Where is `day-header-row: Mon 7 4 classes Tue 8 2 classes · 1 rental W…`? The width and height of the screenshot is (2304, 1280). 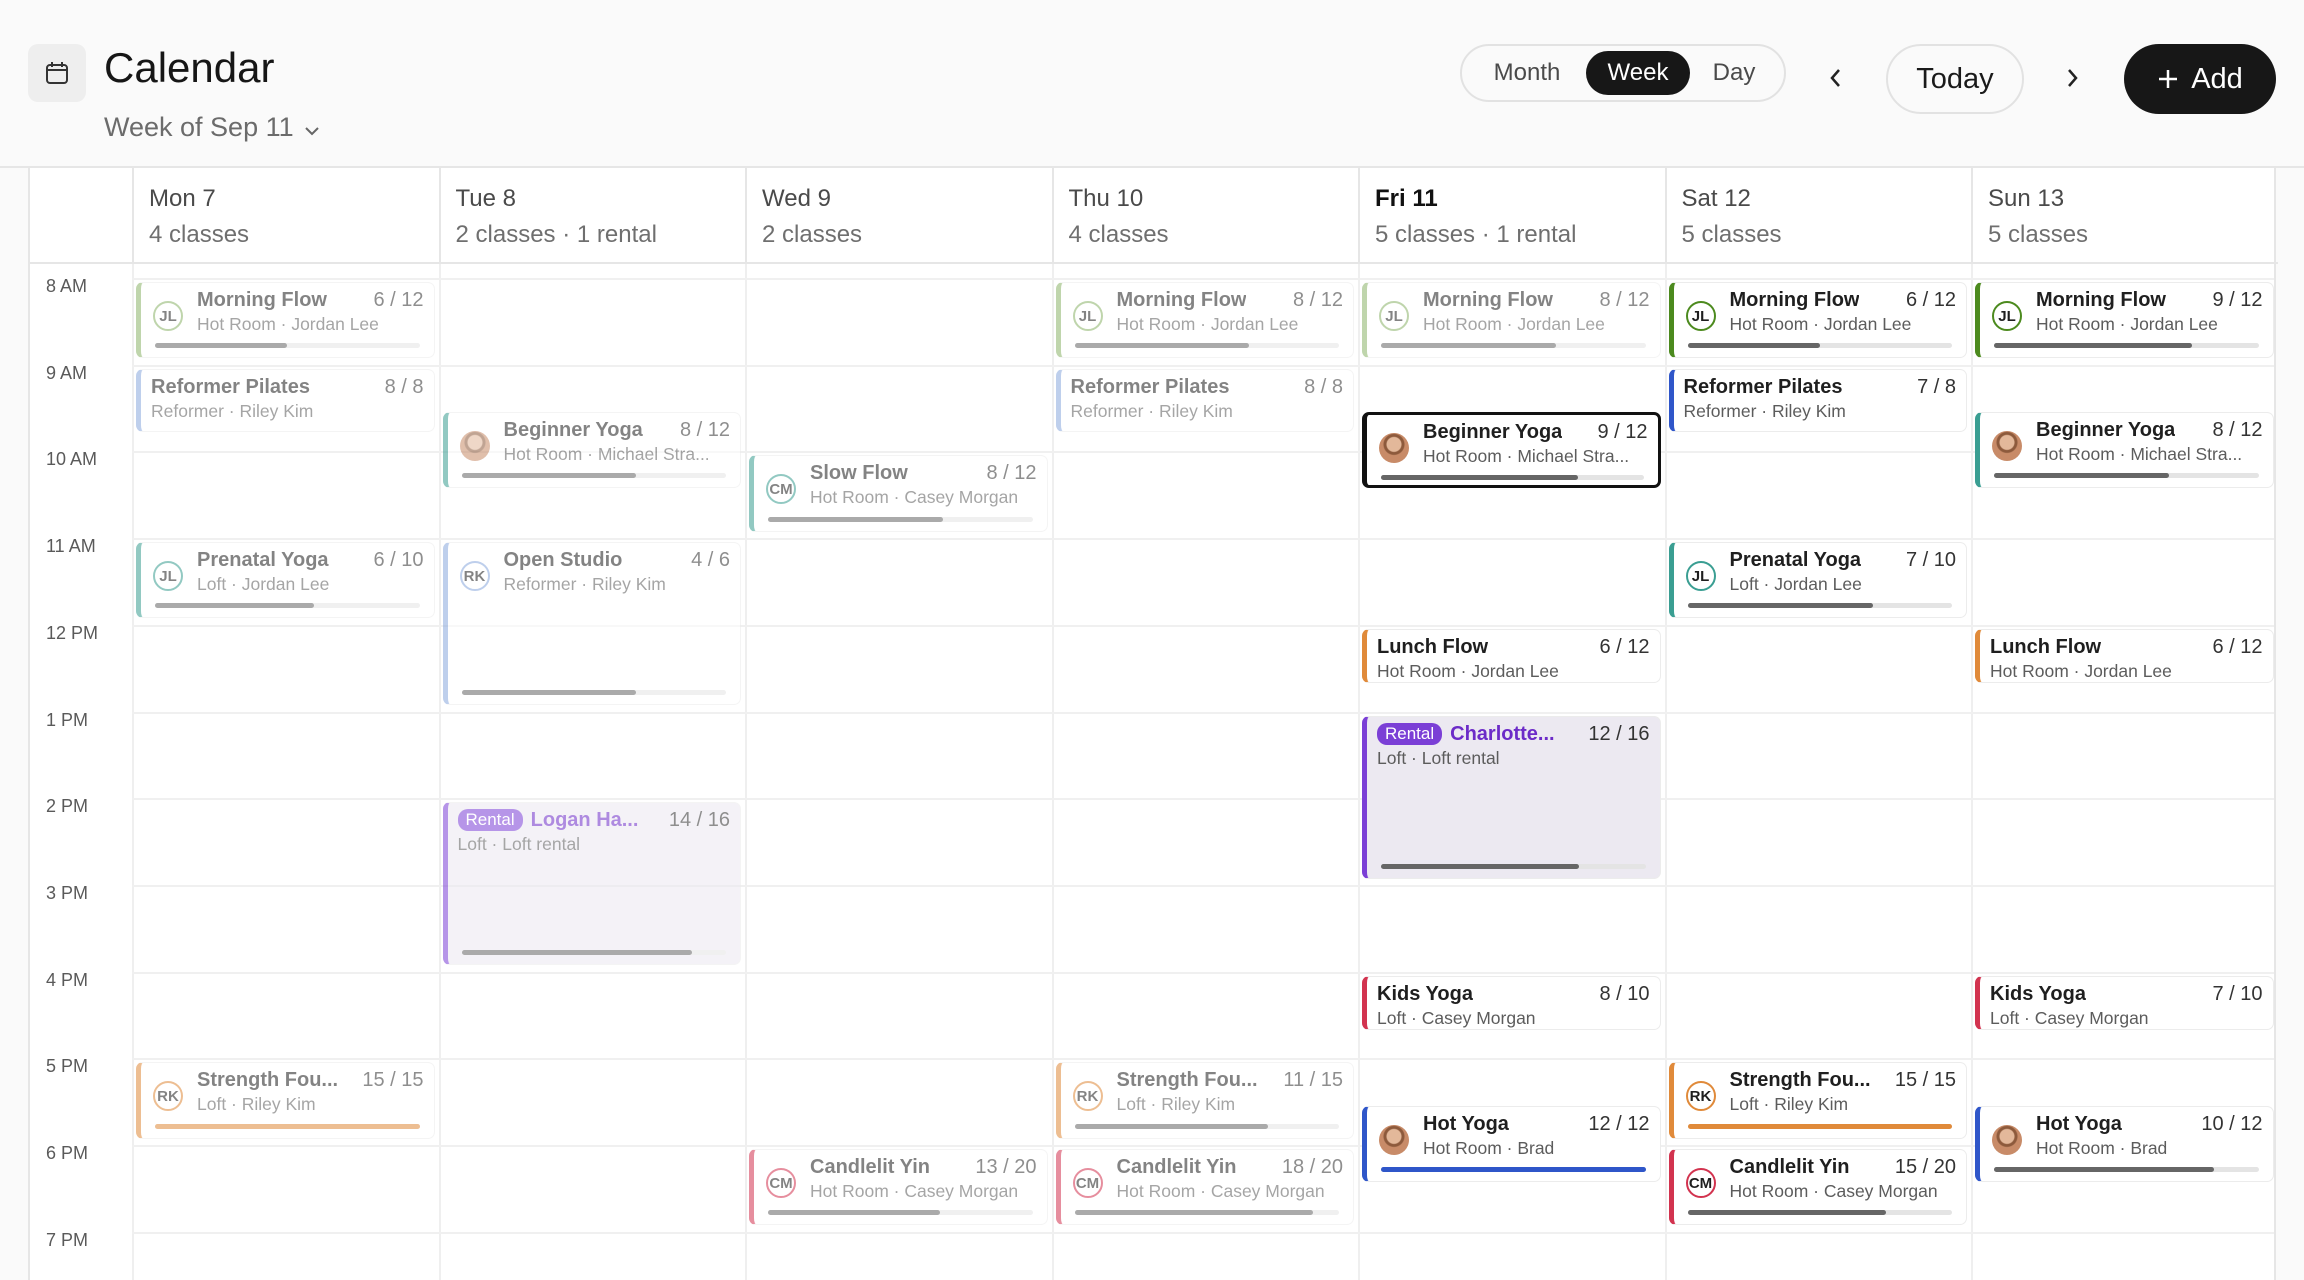
day-header-row: Mon 7 4 classes Tue 8 2 classes · 1 rental W… is located at coordinates (1154, 216).